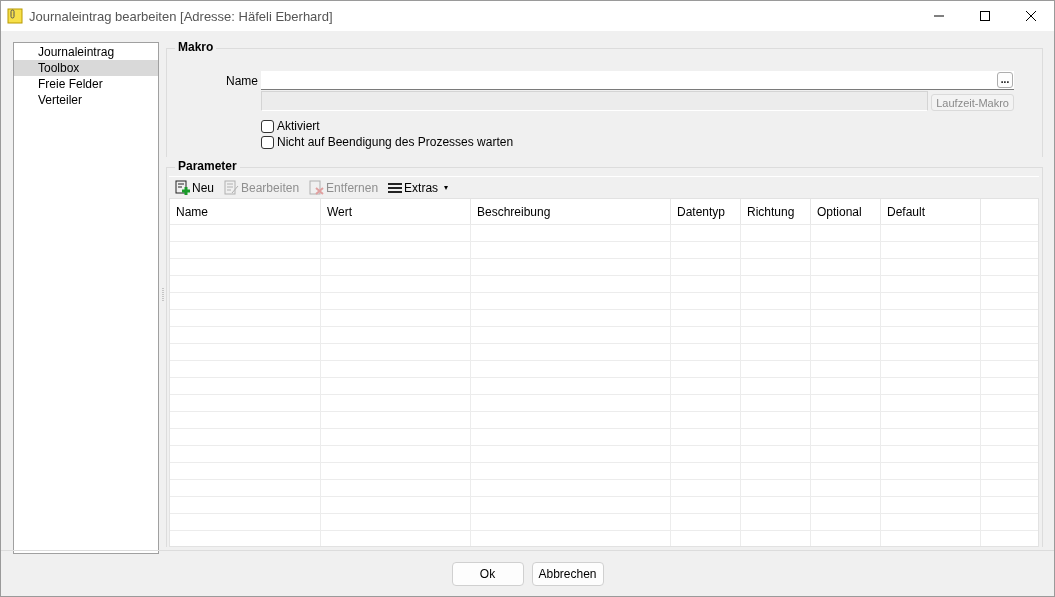 This screenshot has height=597, width=1055. Describe the element at coordinates (231, 187) in the screenshot. I see `edit-document-icon` at that location.